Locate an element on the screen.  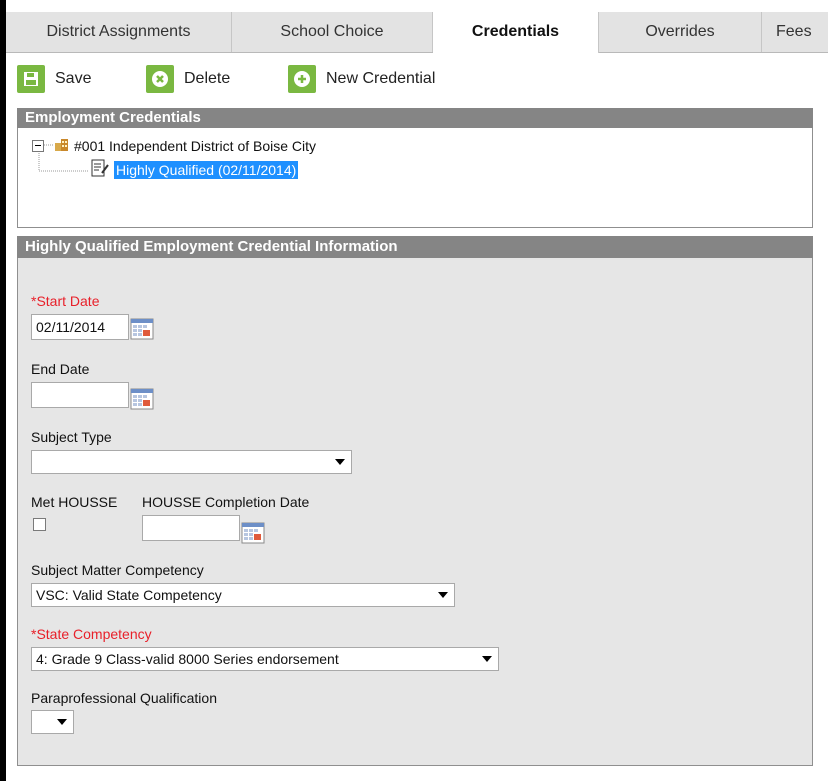
met-housse-checkbox is located at coordinates (39, 524).